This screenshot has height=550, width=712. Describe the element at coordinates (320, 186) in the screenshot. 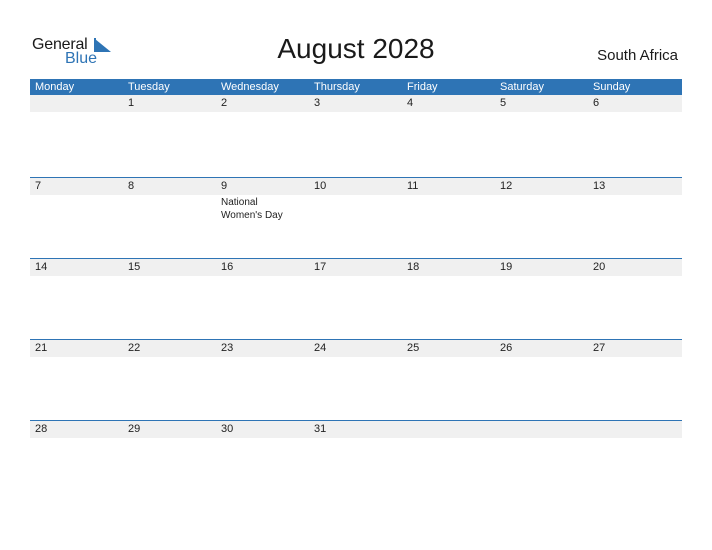

I see `day-number: 10` at that location.